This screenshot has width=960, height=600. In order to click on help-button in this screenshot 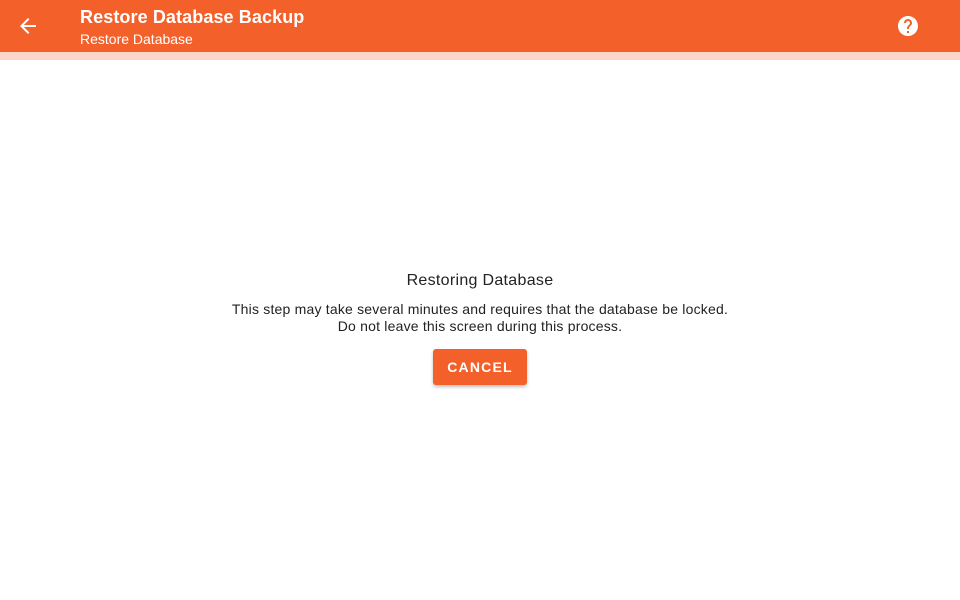, I will do `click(908, 26)`.